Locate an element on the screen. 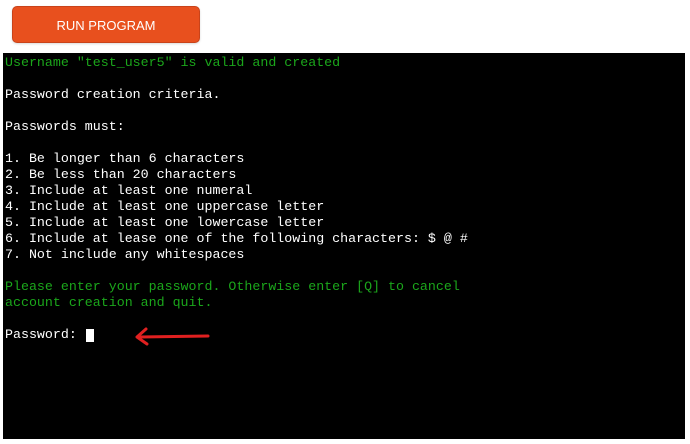 The height and width of the screenshot is (444, 690). red-arrow-left-icon is located at coordinates (172, 336).